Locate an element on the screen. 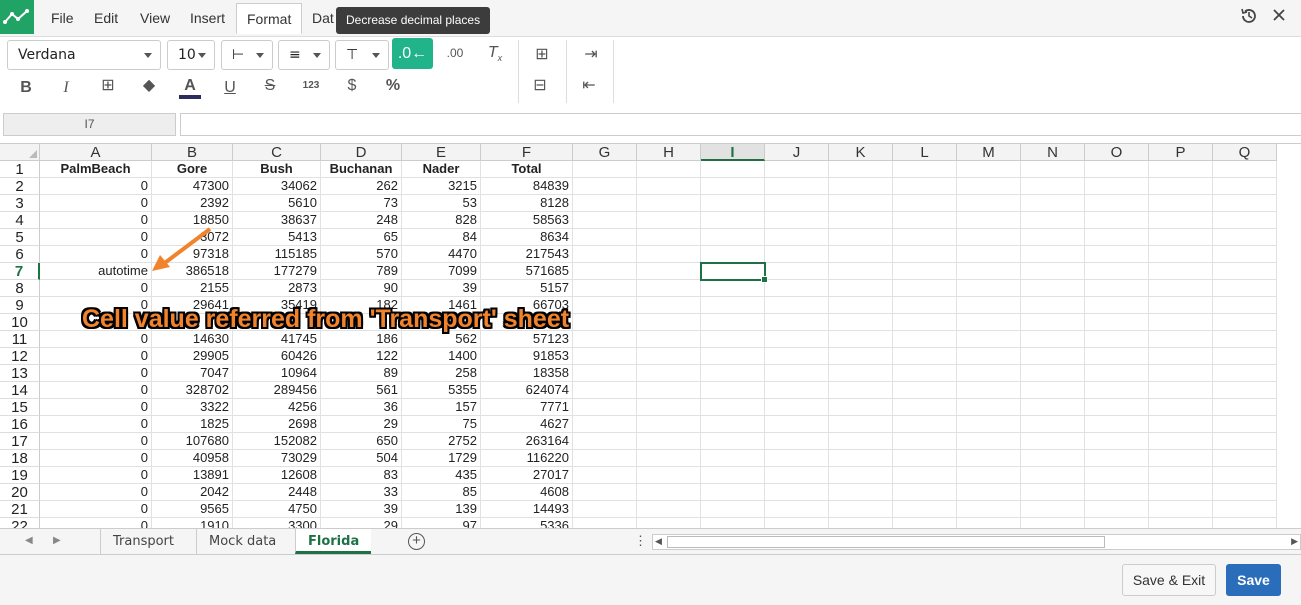 Image resolution: width=1301 pixels, height=605 pixels. table-cell: PalmBeach is located at coordinates (96, 169).